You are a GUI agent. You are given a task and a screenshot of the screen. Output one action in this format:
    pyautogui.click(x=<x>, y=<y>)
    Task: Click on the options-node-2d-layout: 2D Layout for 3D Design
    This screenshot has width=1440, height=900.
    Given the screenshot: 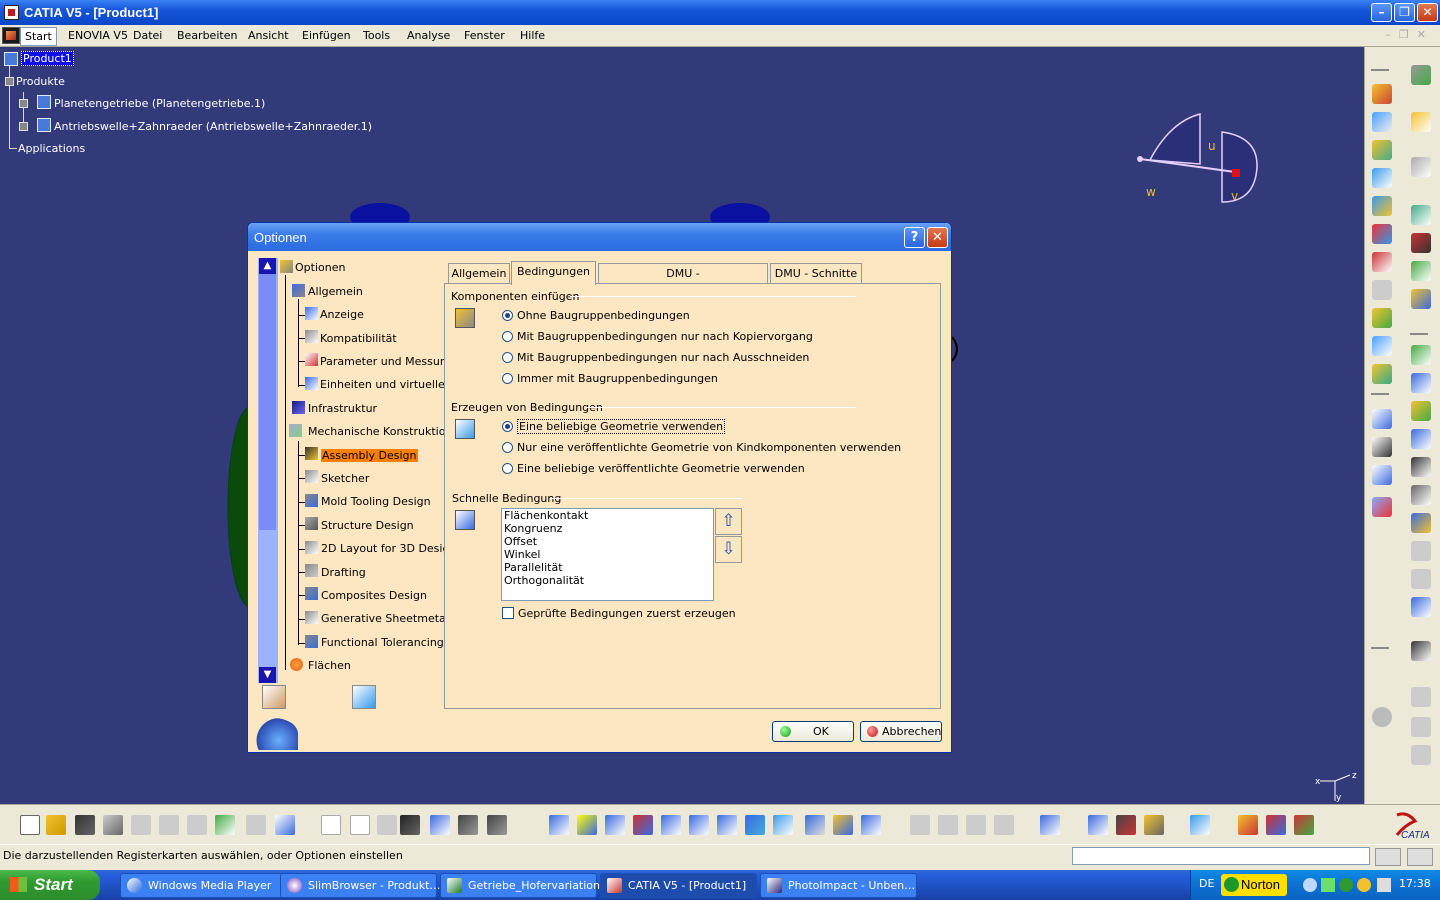 What is the action you would take?
    pyautogui.click(x=388, y=548)
    